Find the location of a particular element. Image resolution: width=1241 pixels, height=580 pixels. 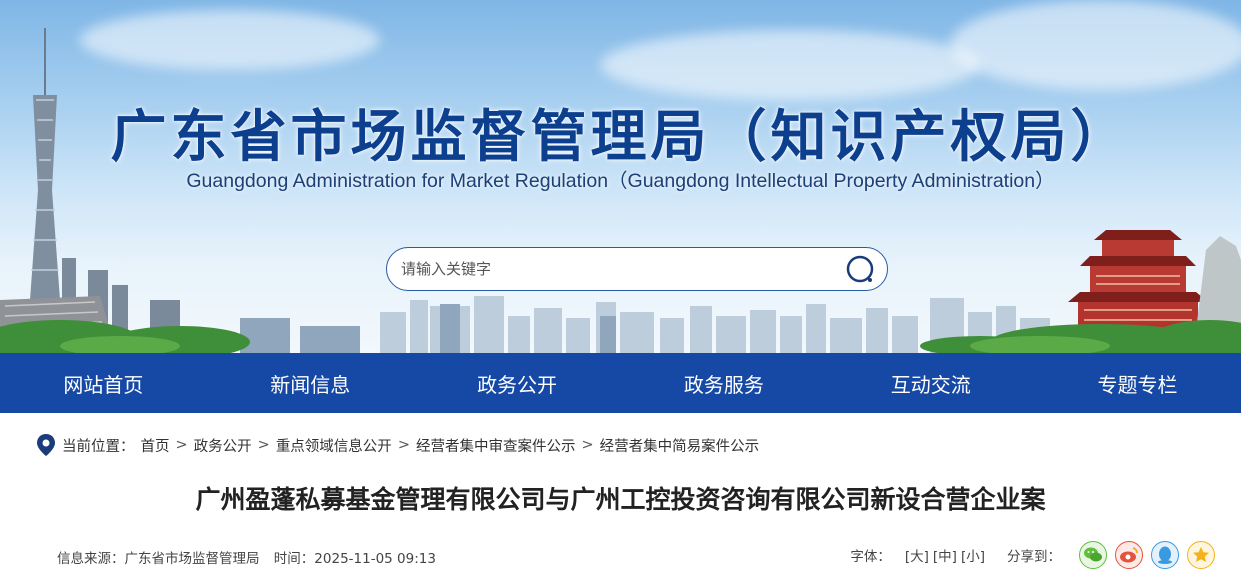

qq-icon is located at coordinates (1165, 555).